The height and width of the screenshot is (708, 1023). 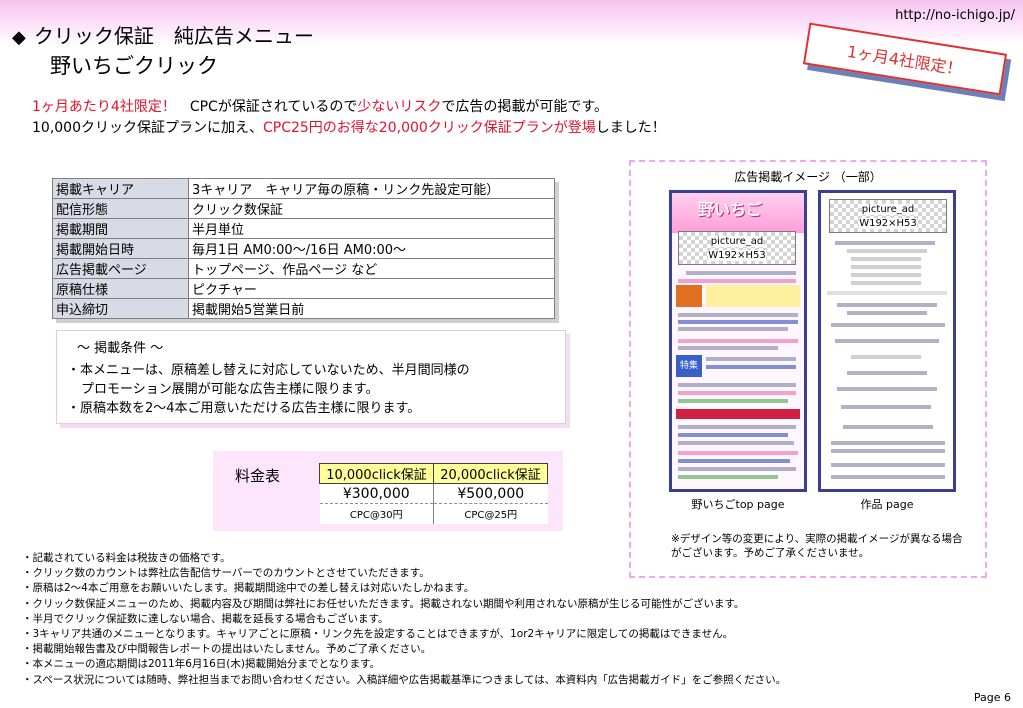 What do you see at coordinates (525, 107) in the screenshot?
I see `intro-text: で広告の掲載が可能です。` at bounding box center [525, 107].